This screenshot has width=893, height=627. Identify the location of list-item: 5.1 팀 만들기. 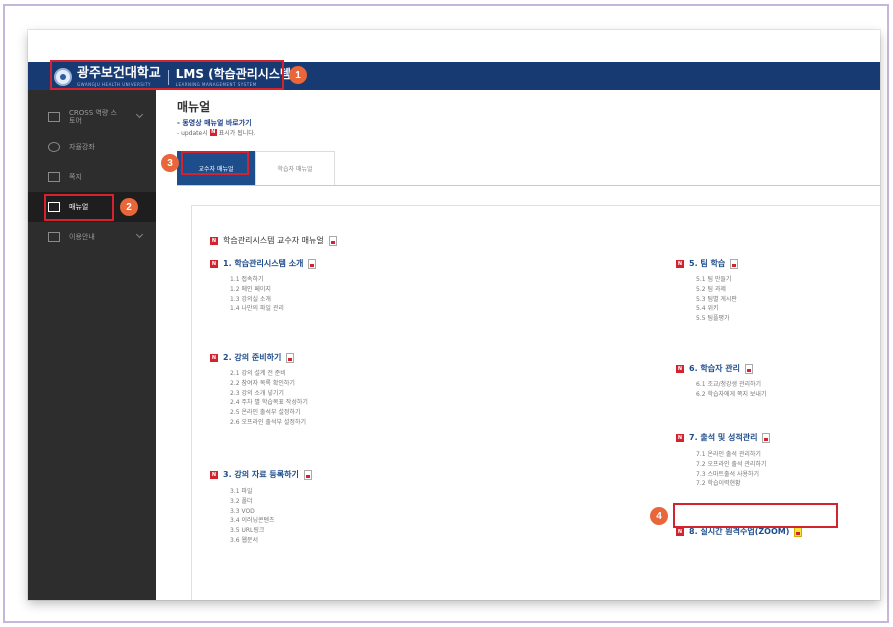
(716, 280).